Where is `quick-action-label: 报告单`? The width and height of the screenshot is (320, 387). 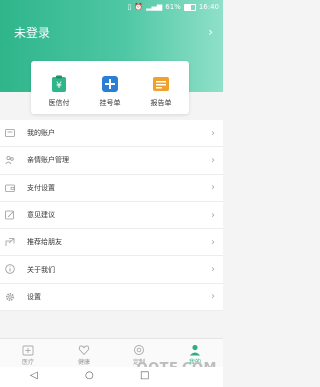
quick-action-label: 报告单 is located at coordinates (161, 103).